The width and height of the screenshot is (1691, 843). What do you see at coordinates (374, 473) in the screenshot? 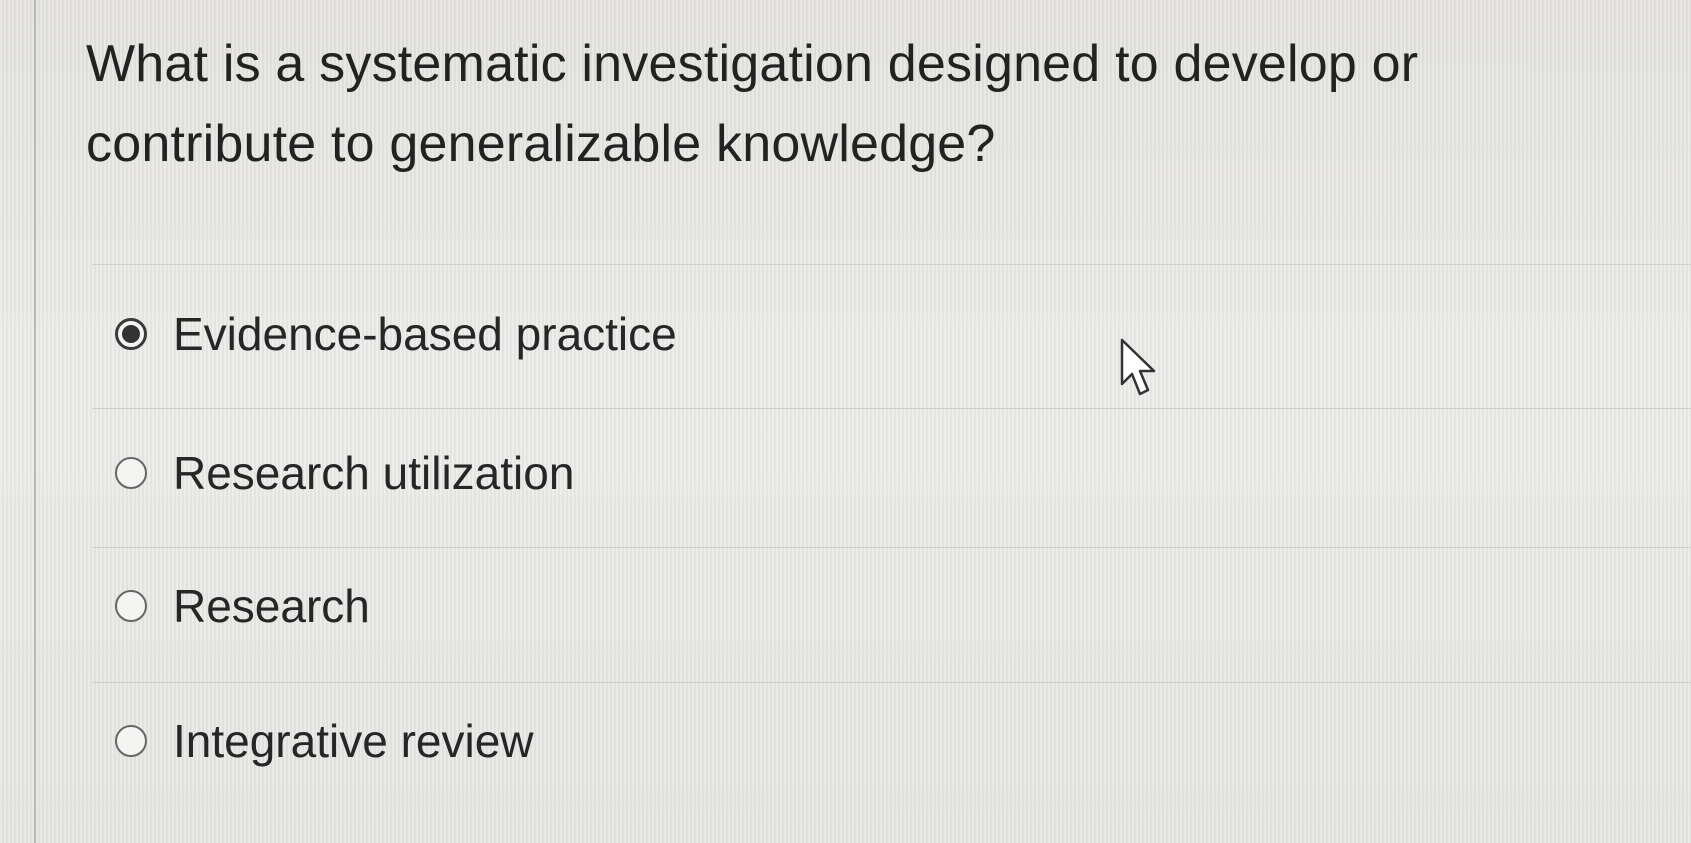
I see `option-label: Research utilization` at bounding box center [374, 473].